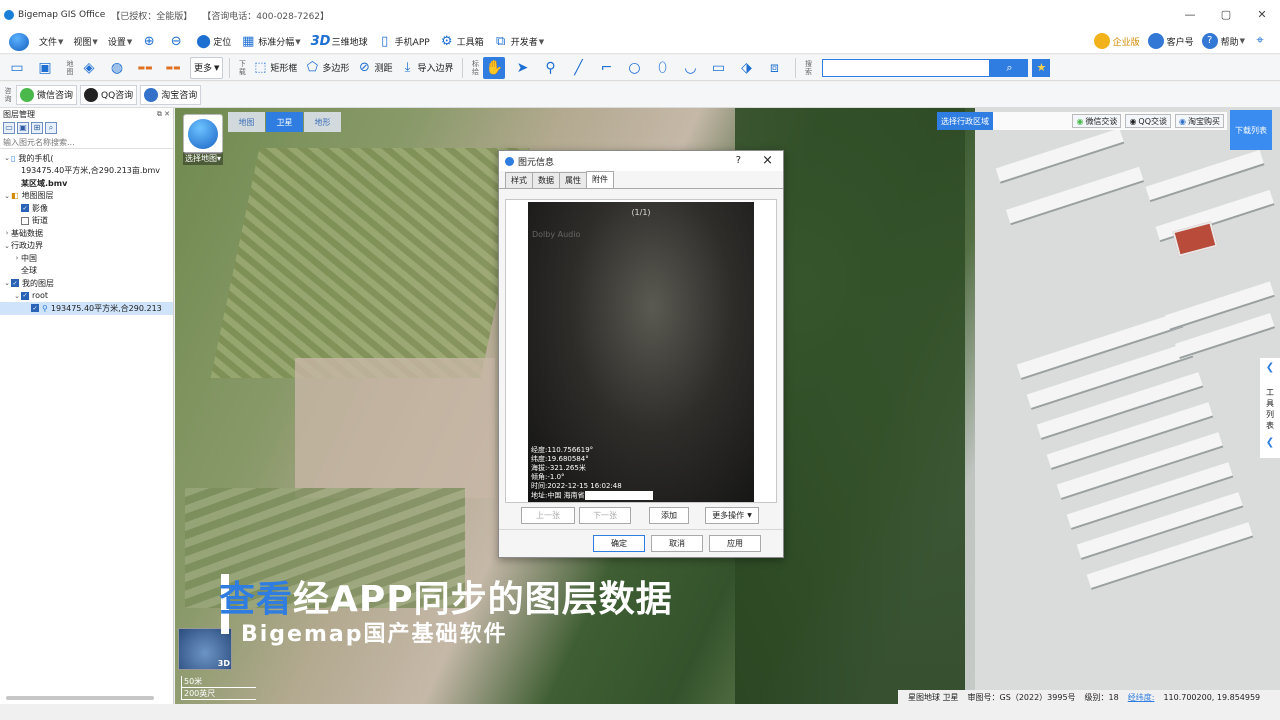 This screenshot has height=720, width=1280. I want to click on layer-tree-row: › 基础数据, so click(86, 233).